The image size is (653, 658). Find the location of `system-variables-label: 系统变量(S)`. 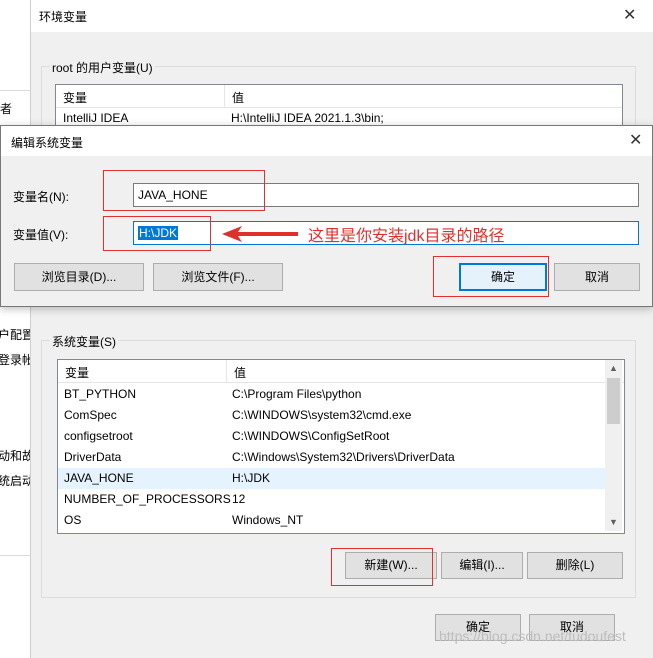

system-variables-label: 系统变量(S) is located at coordinates (84, 341).